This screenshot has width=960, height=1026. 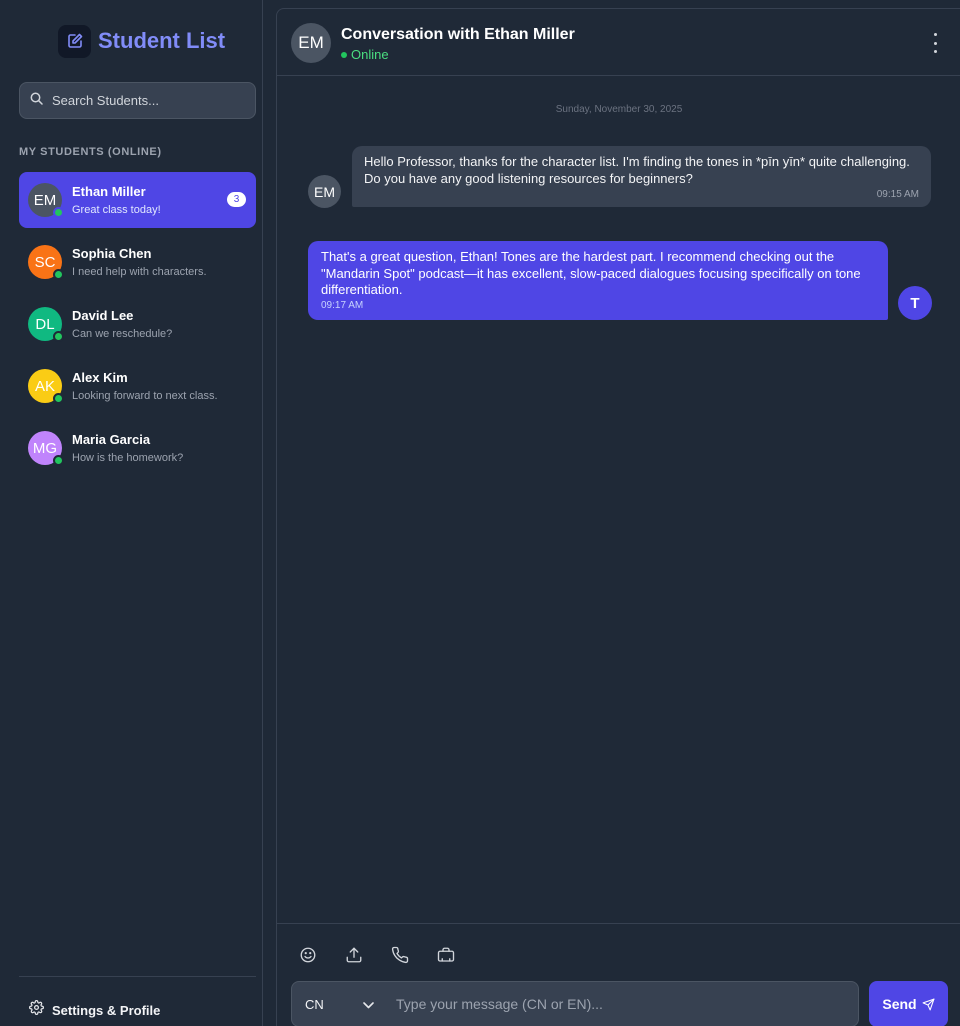 What do you see at coordinates (236, 199) in the screenshot?
I see `unread-badge: 3` at bounding box center [236, 199].